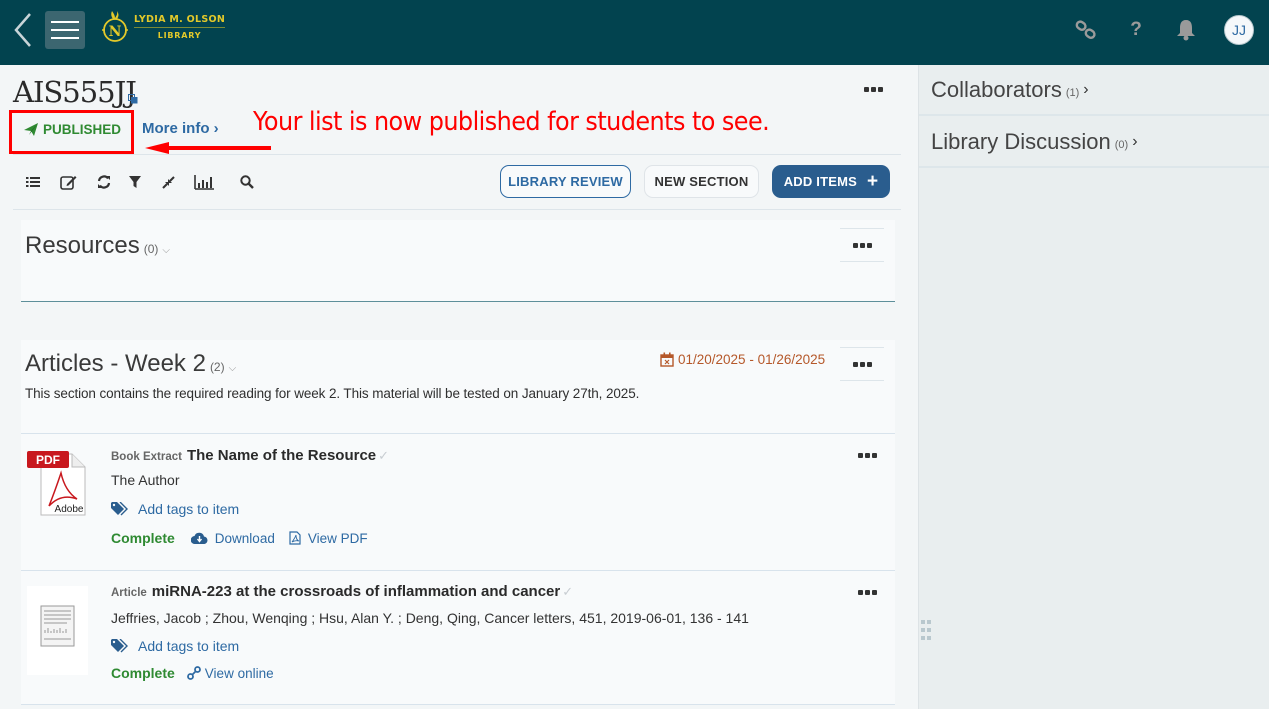 The width and height of the screenshot is (1269, 709). What do you see at coordinates (97, 246) in the screenshot?
I see `section-title: Resources (0) ⌵` at bounding box center [97, 246].